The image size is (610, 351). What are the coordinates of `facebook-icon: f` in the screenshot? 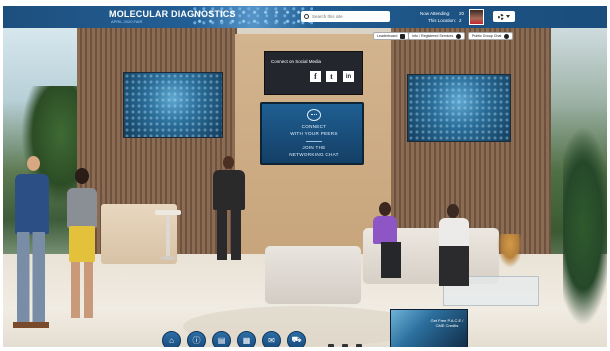 It's located at (315, 76).